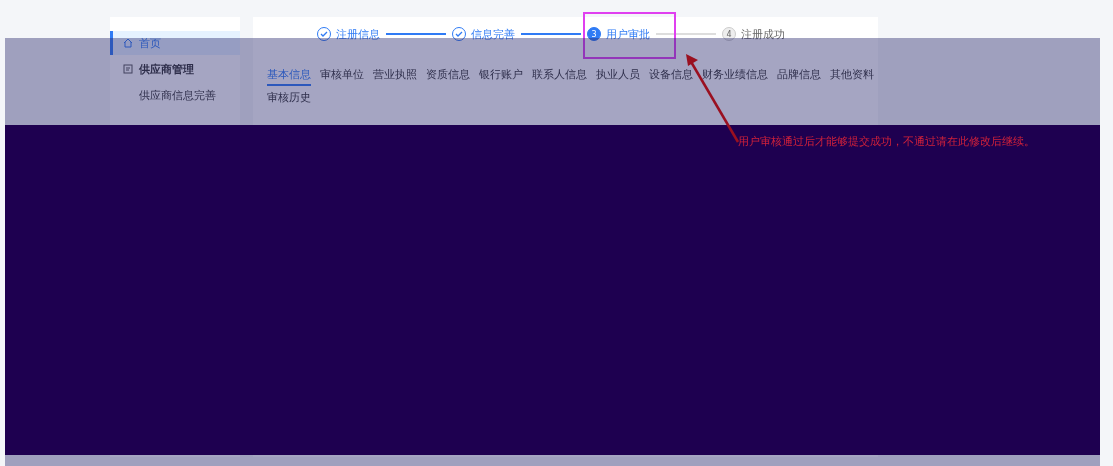 This screenshot has width=1113, height=466. What do you see at coordinates (729, 34) in the screenshot?
I see `step-number: 4` at bounding box center [729, 34].